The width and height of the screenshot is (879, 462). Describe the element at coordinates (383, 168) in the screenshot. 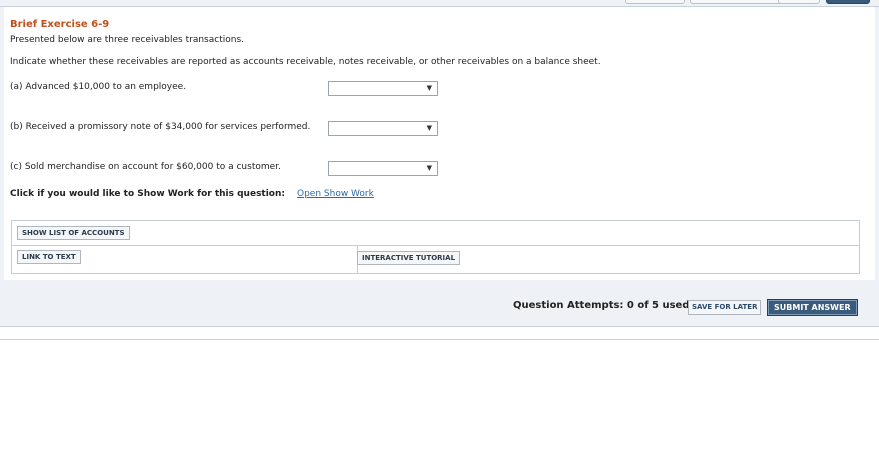

I see `item-c-select: ▼` at that location.